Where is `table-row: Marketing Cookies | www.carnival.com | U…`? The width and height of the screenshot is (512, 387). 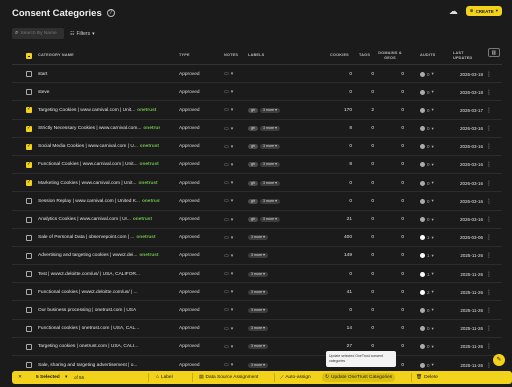
table-row: Marketing Cookies | www.carnival.com | U… is located at coordinates (257, 183).